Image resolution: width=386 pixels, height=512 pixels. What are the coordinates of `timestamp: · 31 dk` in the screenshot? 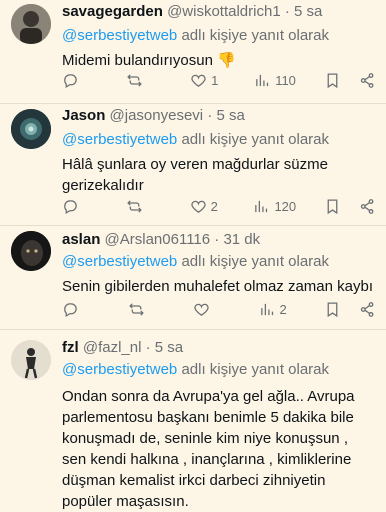 It's located at (237, 239).